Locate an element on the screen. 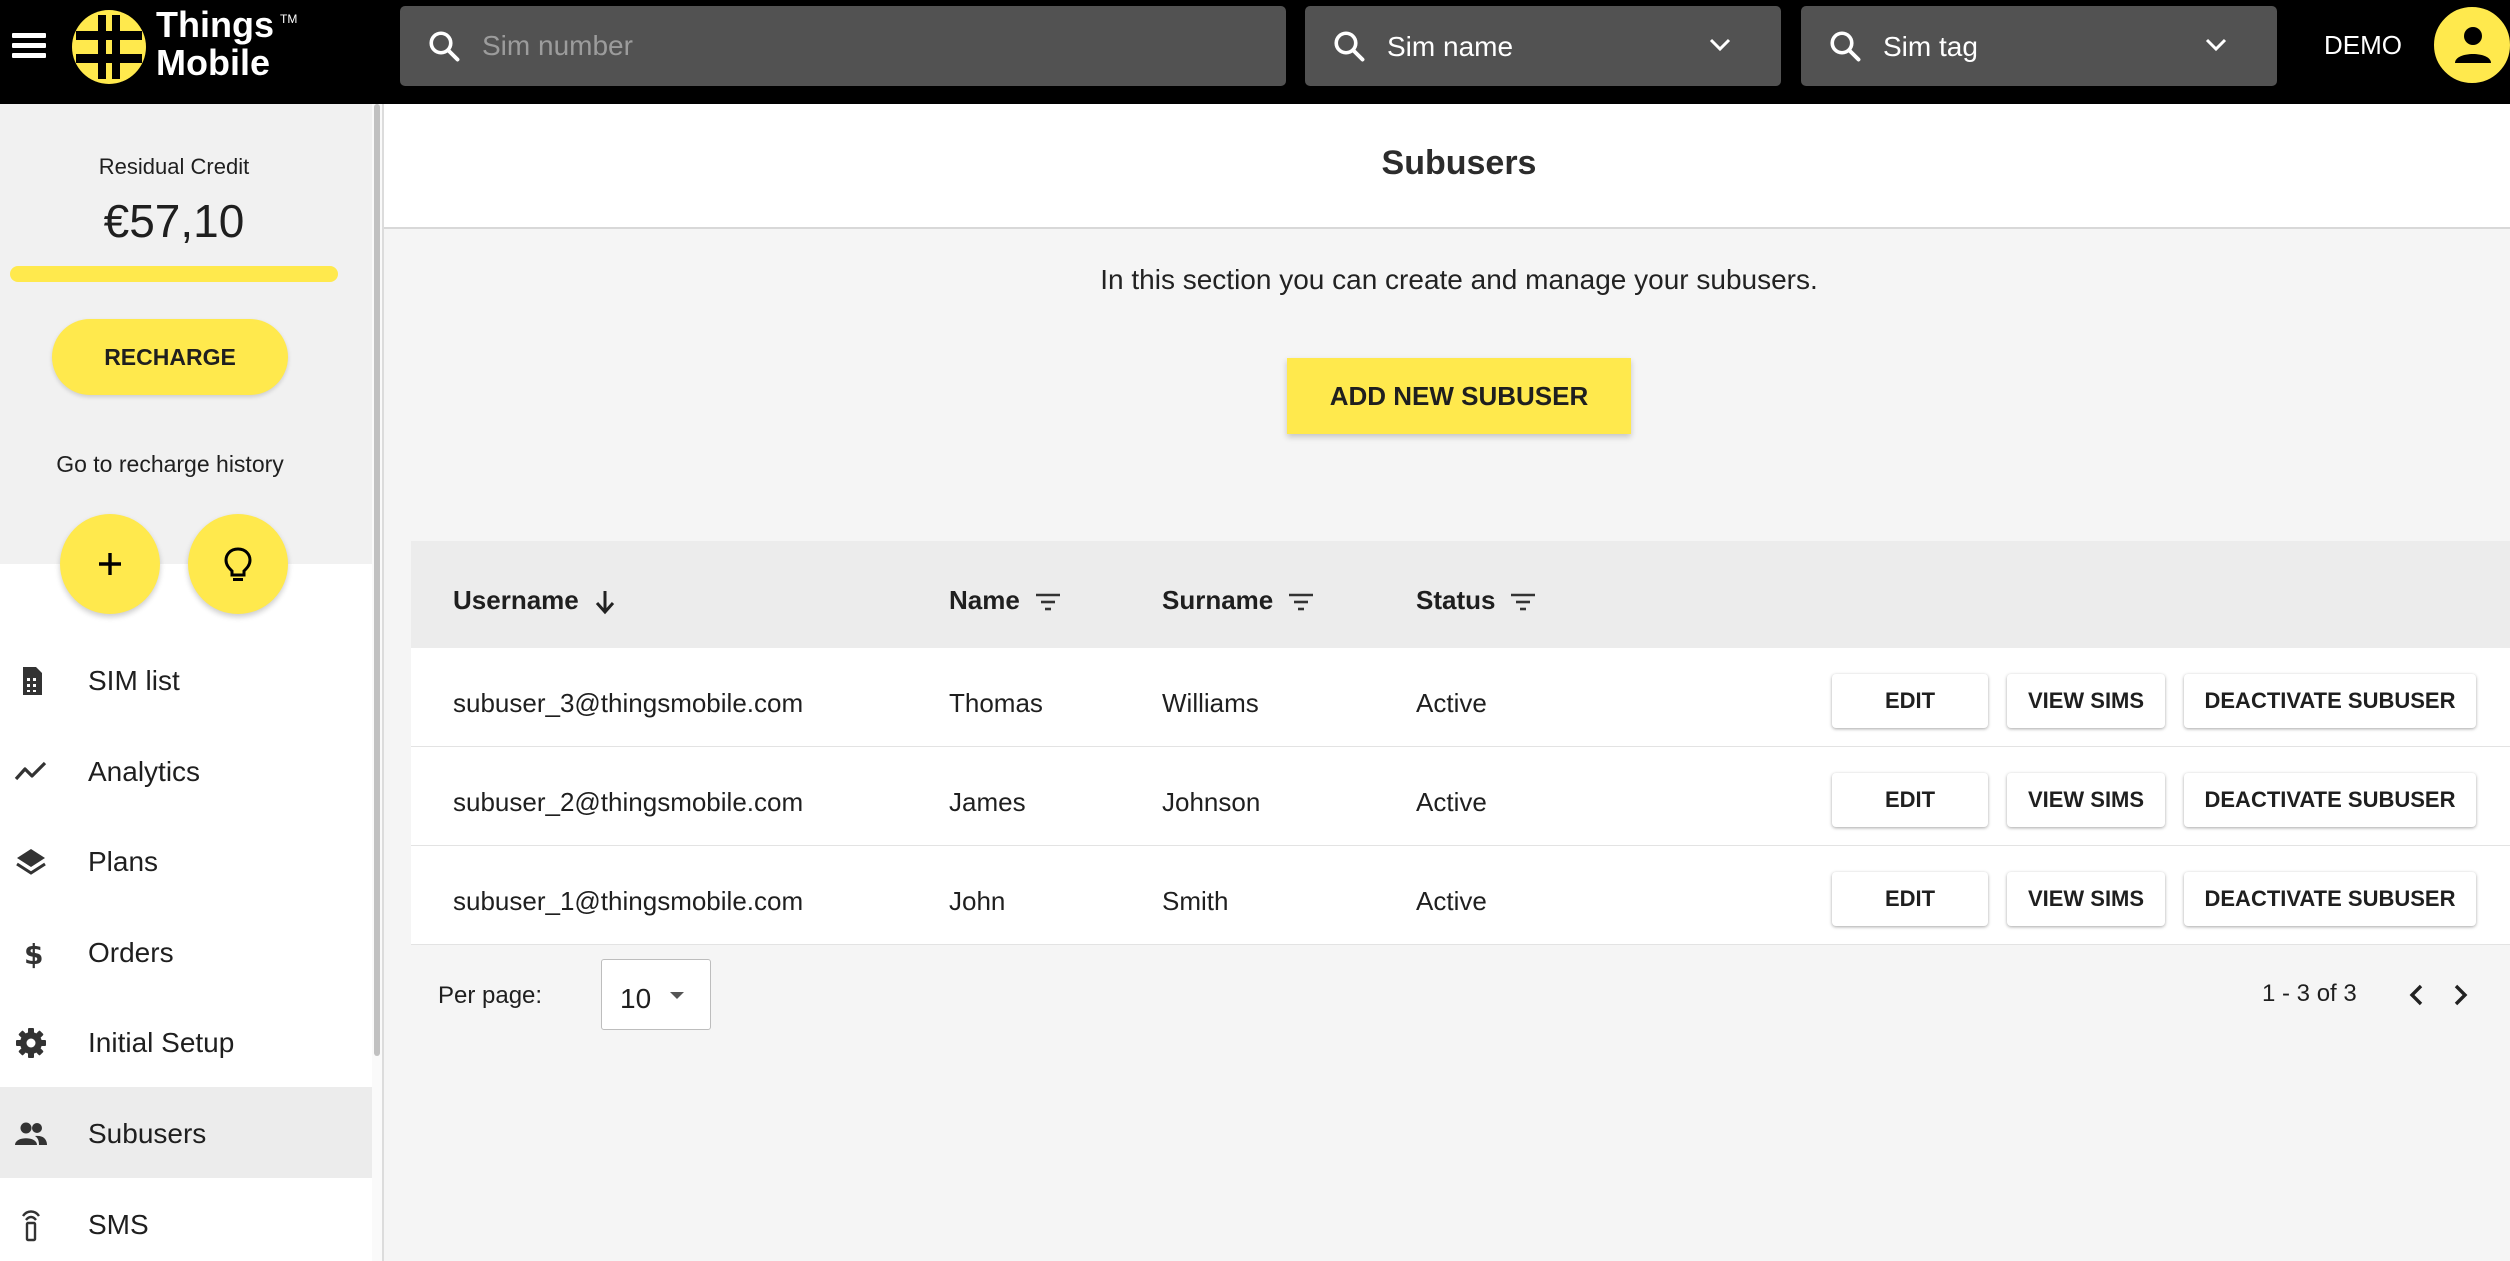 Image resolution: width=2510 pixels, height=1261 pixels. caret-down-icon is located at coordinates (677, 995).